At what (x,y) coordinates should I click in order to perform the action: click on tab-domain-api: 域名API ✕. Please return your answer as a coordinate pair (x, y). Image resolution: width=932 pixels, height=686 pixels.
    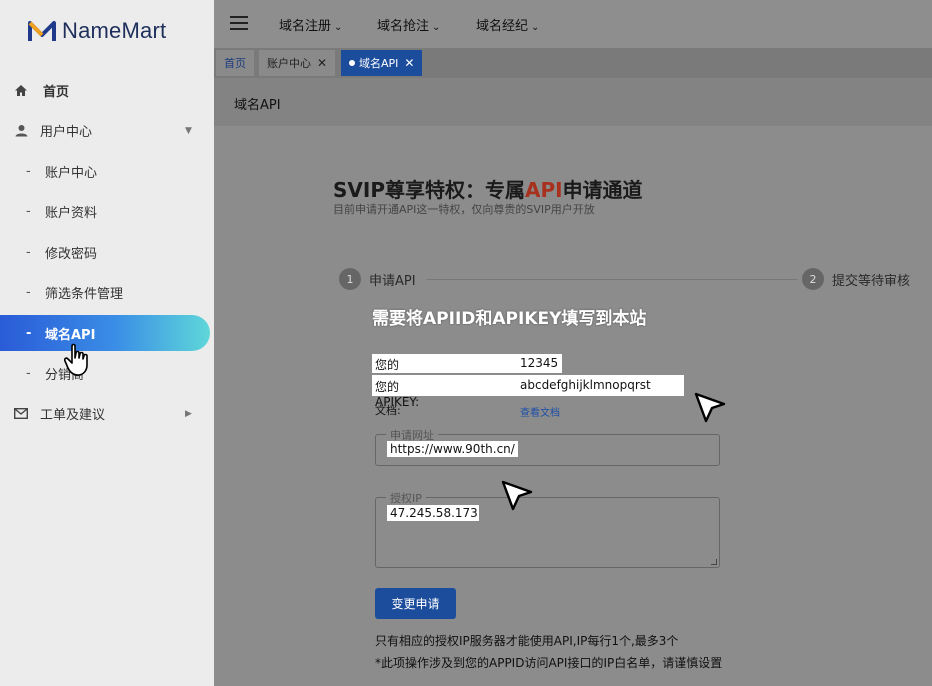
    Looking at the image, I should click on (382, 63).